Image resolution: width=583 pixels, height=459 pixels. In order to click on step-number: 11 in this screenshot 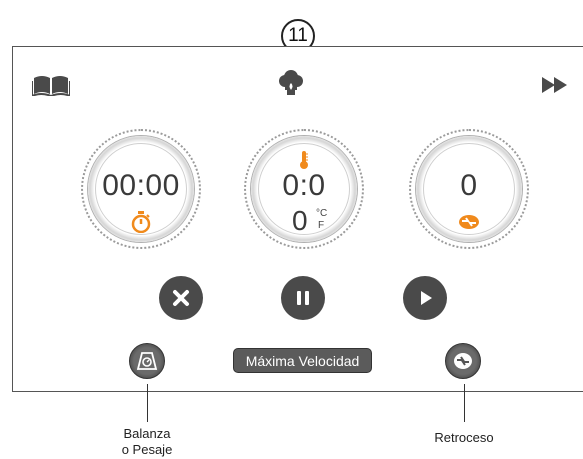, I will do `click(298, 35)`.